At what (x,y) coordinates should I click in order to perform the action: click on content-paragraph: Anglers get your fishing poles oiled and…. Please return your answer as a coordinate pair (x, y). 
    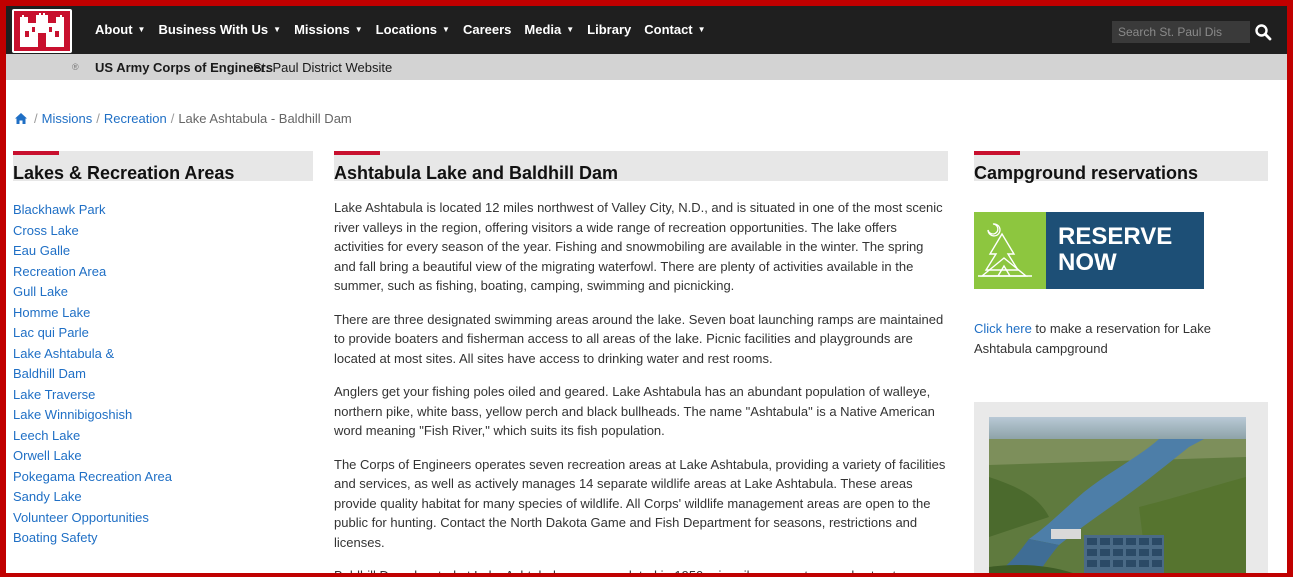
    Looking at the image, I should click on (634, 411).